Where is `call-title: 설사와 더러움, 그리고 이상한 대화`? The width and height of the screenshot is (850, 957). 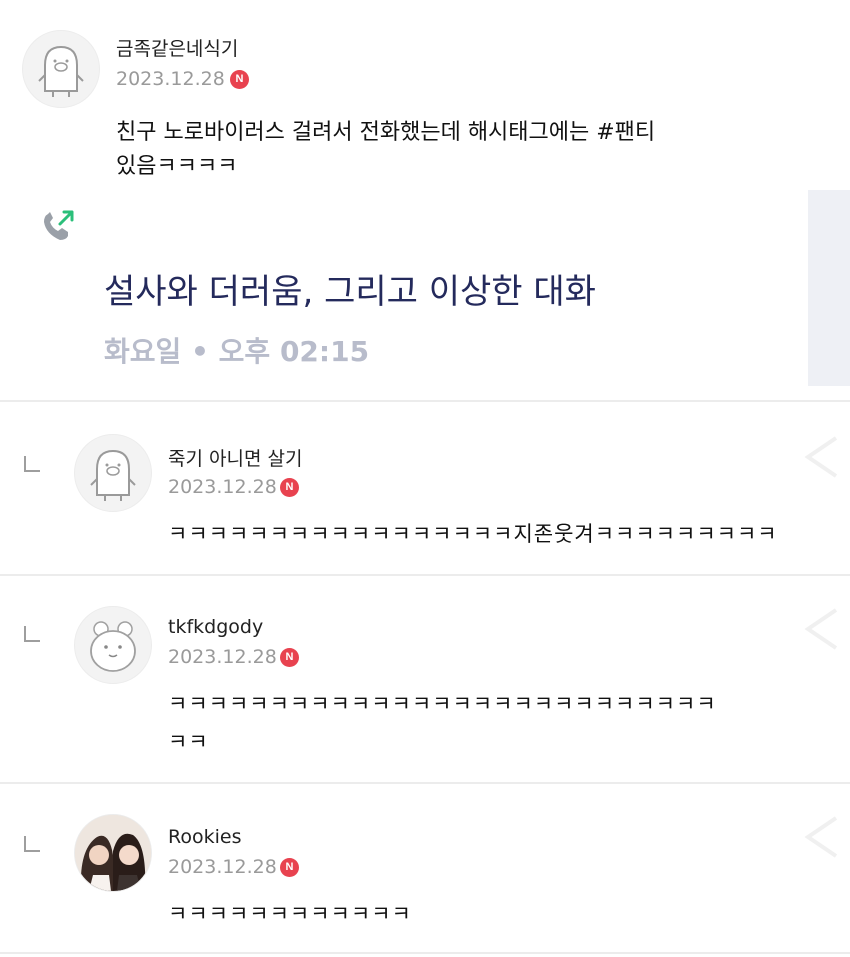
call-title: 설사와 더러움, 그리고 이상한 대화 is located at coordinates (350, 292).